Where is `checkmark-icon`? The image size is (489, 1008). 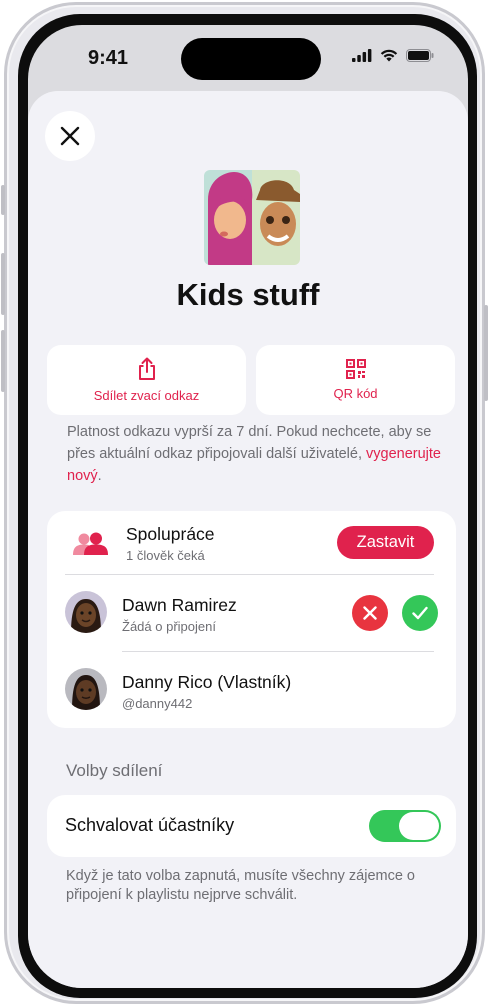 checkmark-icon is located at coordinates (420, 613).